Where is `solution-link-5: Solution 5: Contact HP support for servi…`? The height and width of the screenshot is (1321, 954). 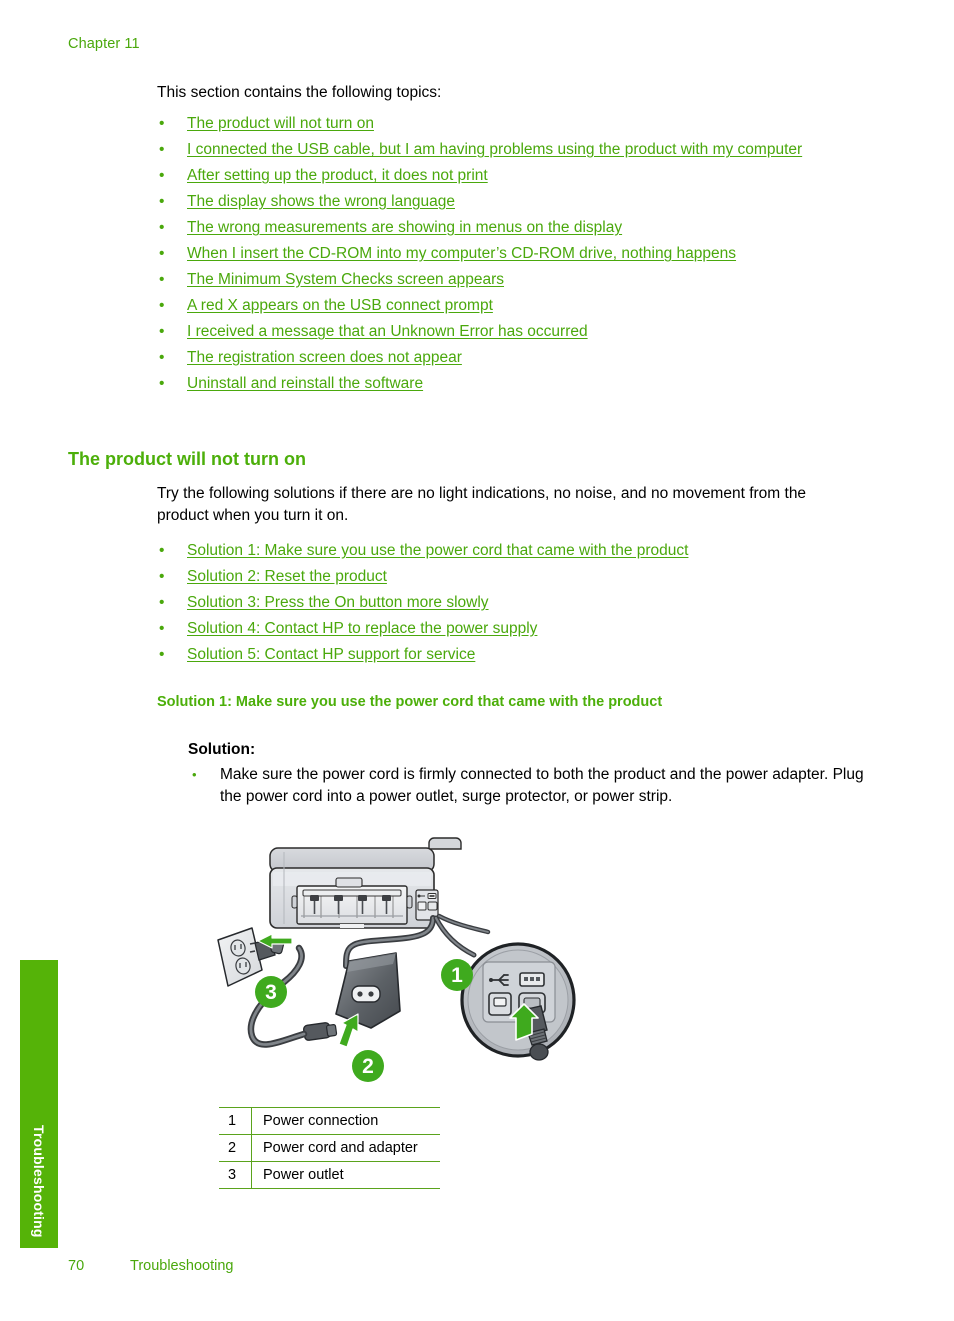 solution-link-5: Solution 5: Contact HP support for servi… is located at coordinates (331, 654).